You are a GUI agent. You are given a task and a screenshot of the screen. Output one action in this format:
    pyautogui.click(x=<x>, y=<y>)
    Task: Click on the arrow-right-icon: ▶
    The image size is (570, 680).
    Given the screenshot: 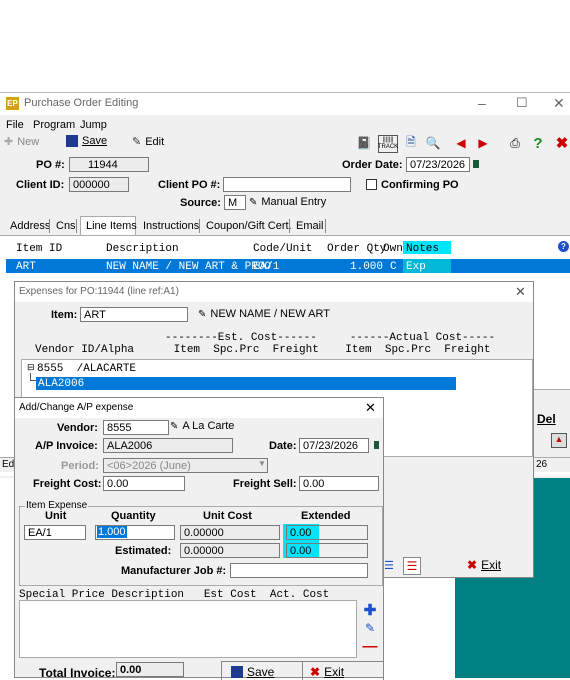 What is the action you would take?
    pyautogui.click(x=483, y=143)
    